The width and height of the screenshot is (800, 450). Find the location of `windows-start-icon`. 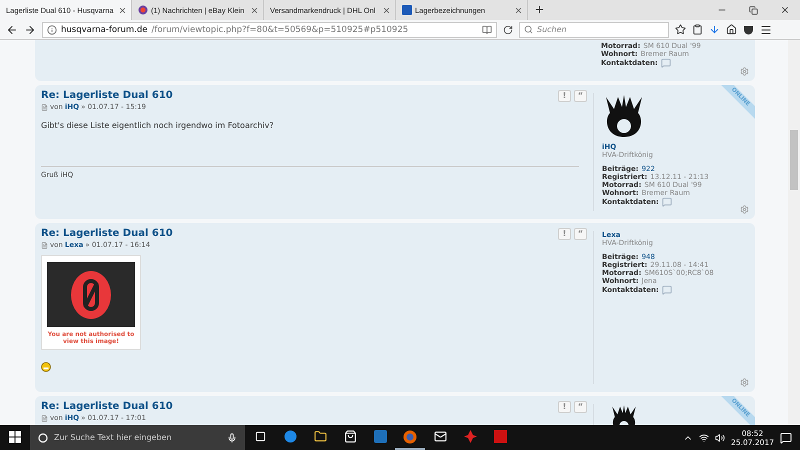

windows-start-icon is located at coordinates (15, 436).